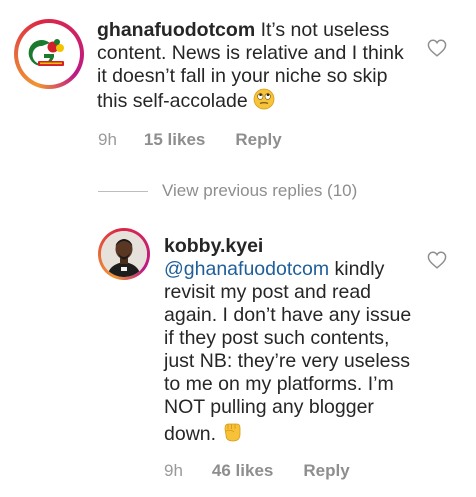  Describe the element at coordinates (259, 191) in the screenshot. I see `view-replies-label: View previous replies (10)` at that location.